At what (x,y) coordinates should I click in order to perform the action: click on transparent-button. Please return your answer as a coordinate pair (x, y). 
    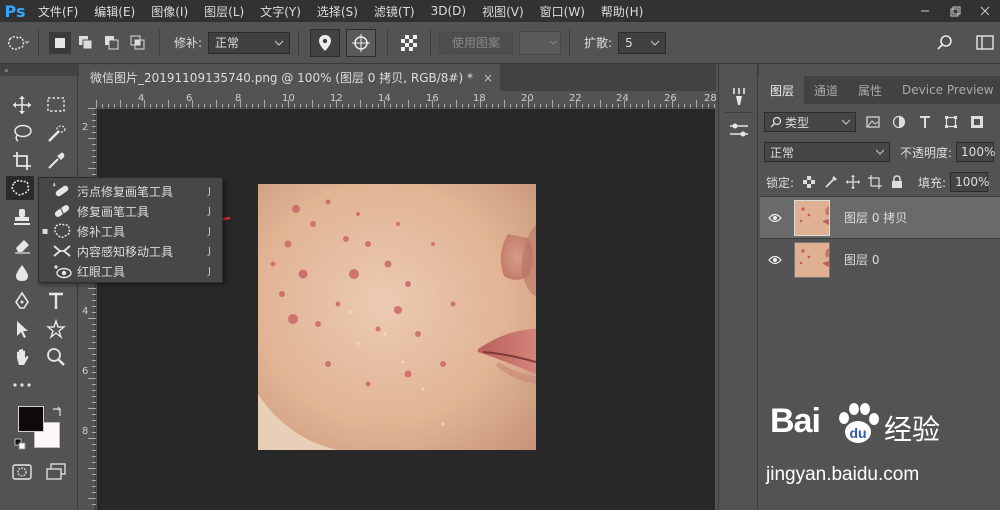
    Looking at the image, I should click on (409, 43).